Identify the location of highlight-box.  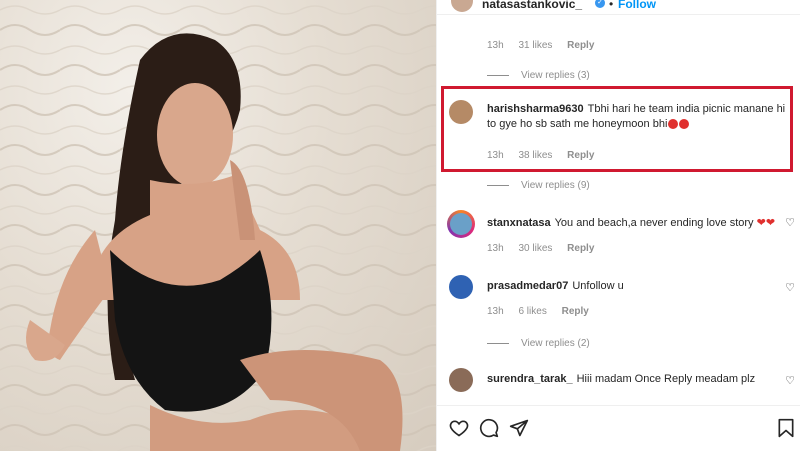
(617, 129).